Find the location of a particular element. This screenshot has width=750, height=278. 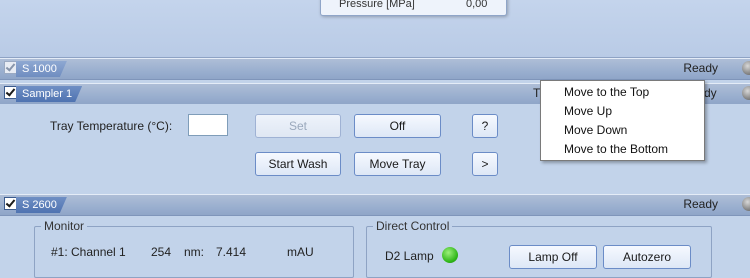

sampler-tab: Sampler 1 is located at coordinates (49, 94).